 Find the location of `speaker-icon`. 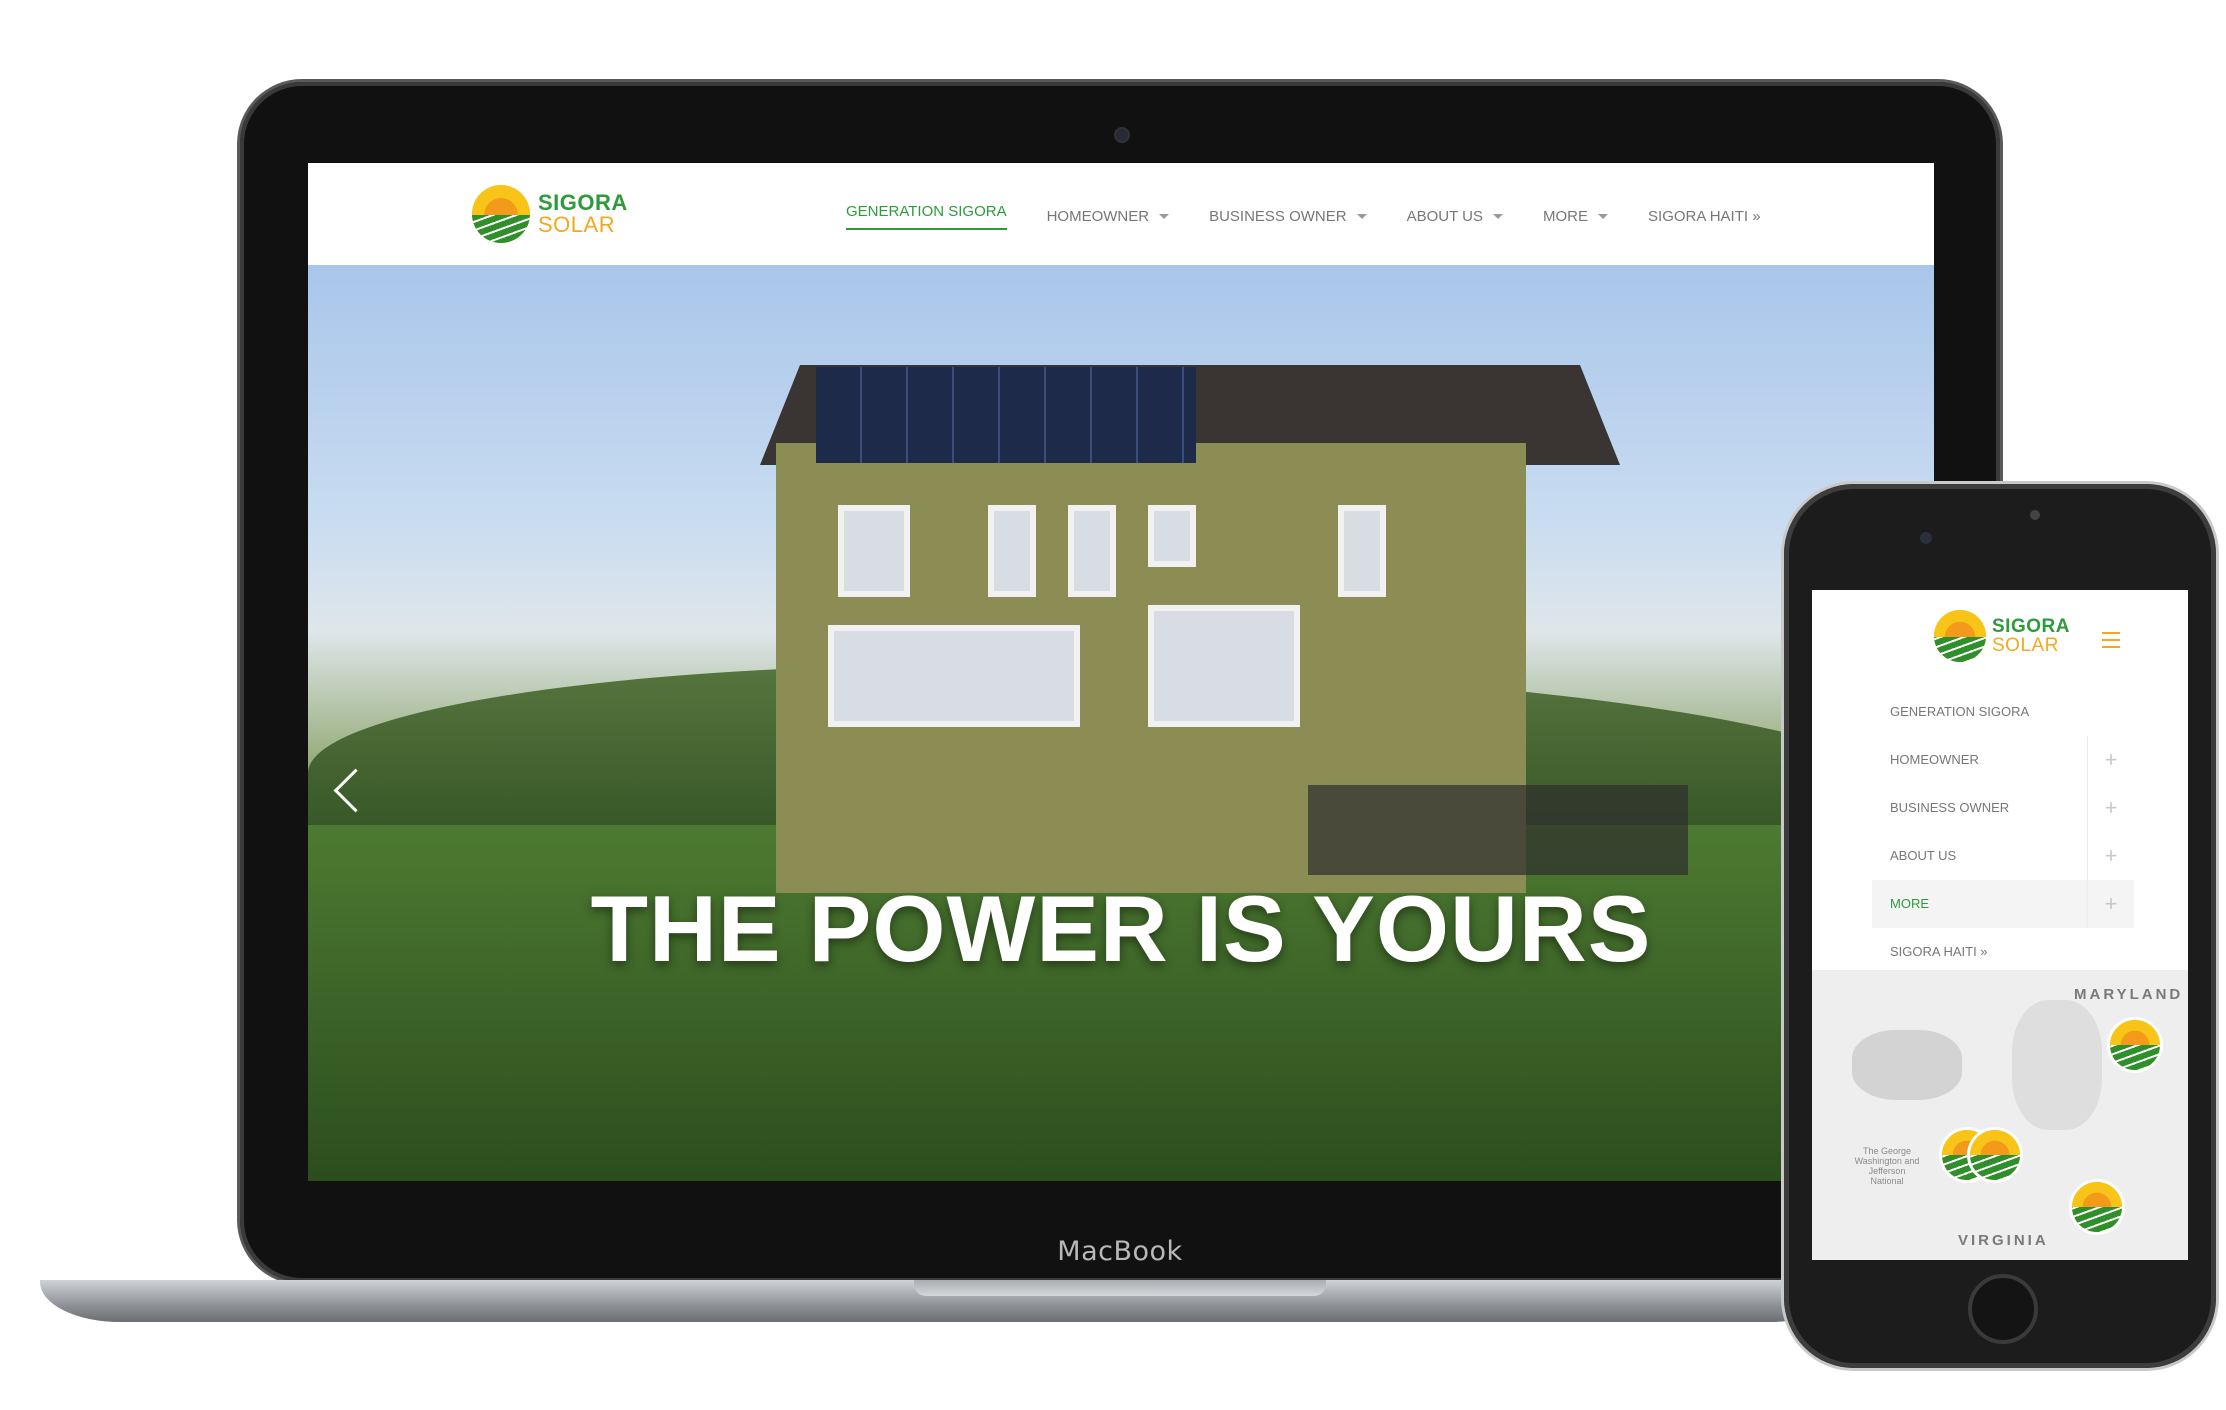

speaker-icon is located at coordinates (2035, 515).